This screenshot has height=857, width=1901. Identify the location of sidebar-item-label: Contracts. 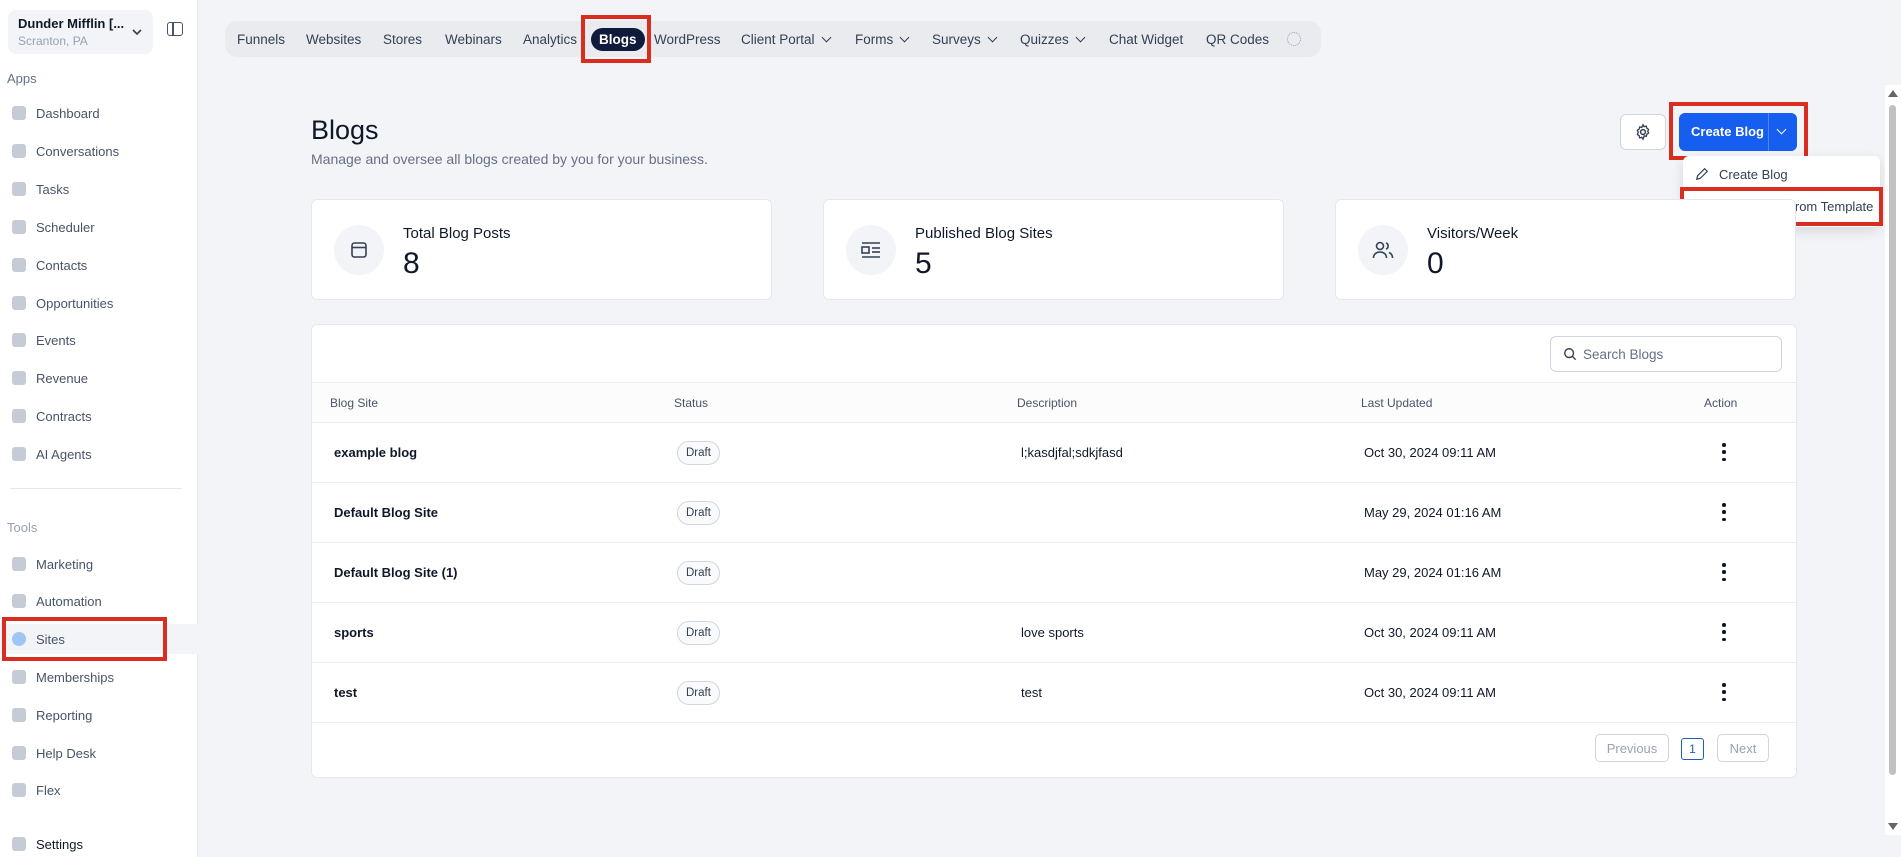
(64, 416).